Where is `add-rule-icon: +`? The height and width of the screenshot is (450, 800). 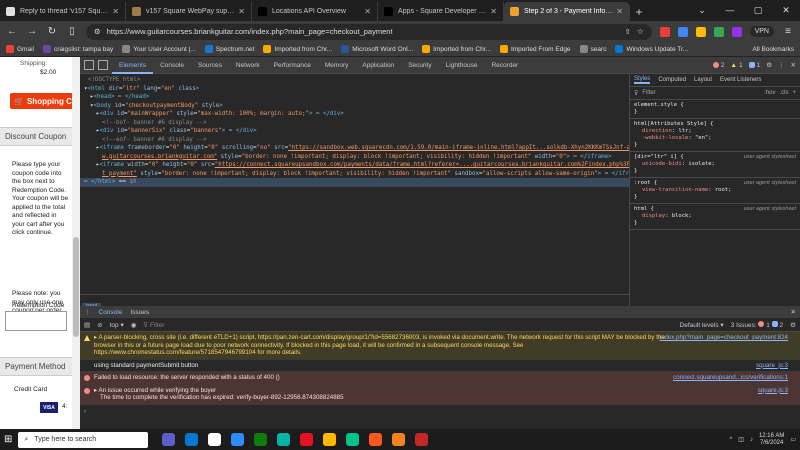
add-rule-icon: + is located at coordinates (794, 93).